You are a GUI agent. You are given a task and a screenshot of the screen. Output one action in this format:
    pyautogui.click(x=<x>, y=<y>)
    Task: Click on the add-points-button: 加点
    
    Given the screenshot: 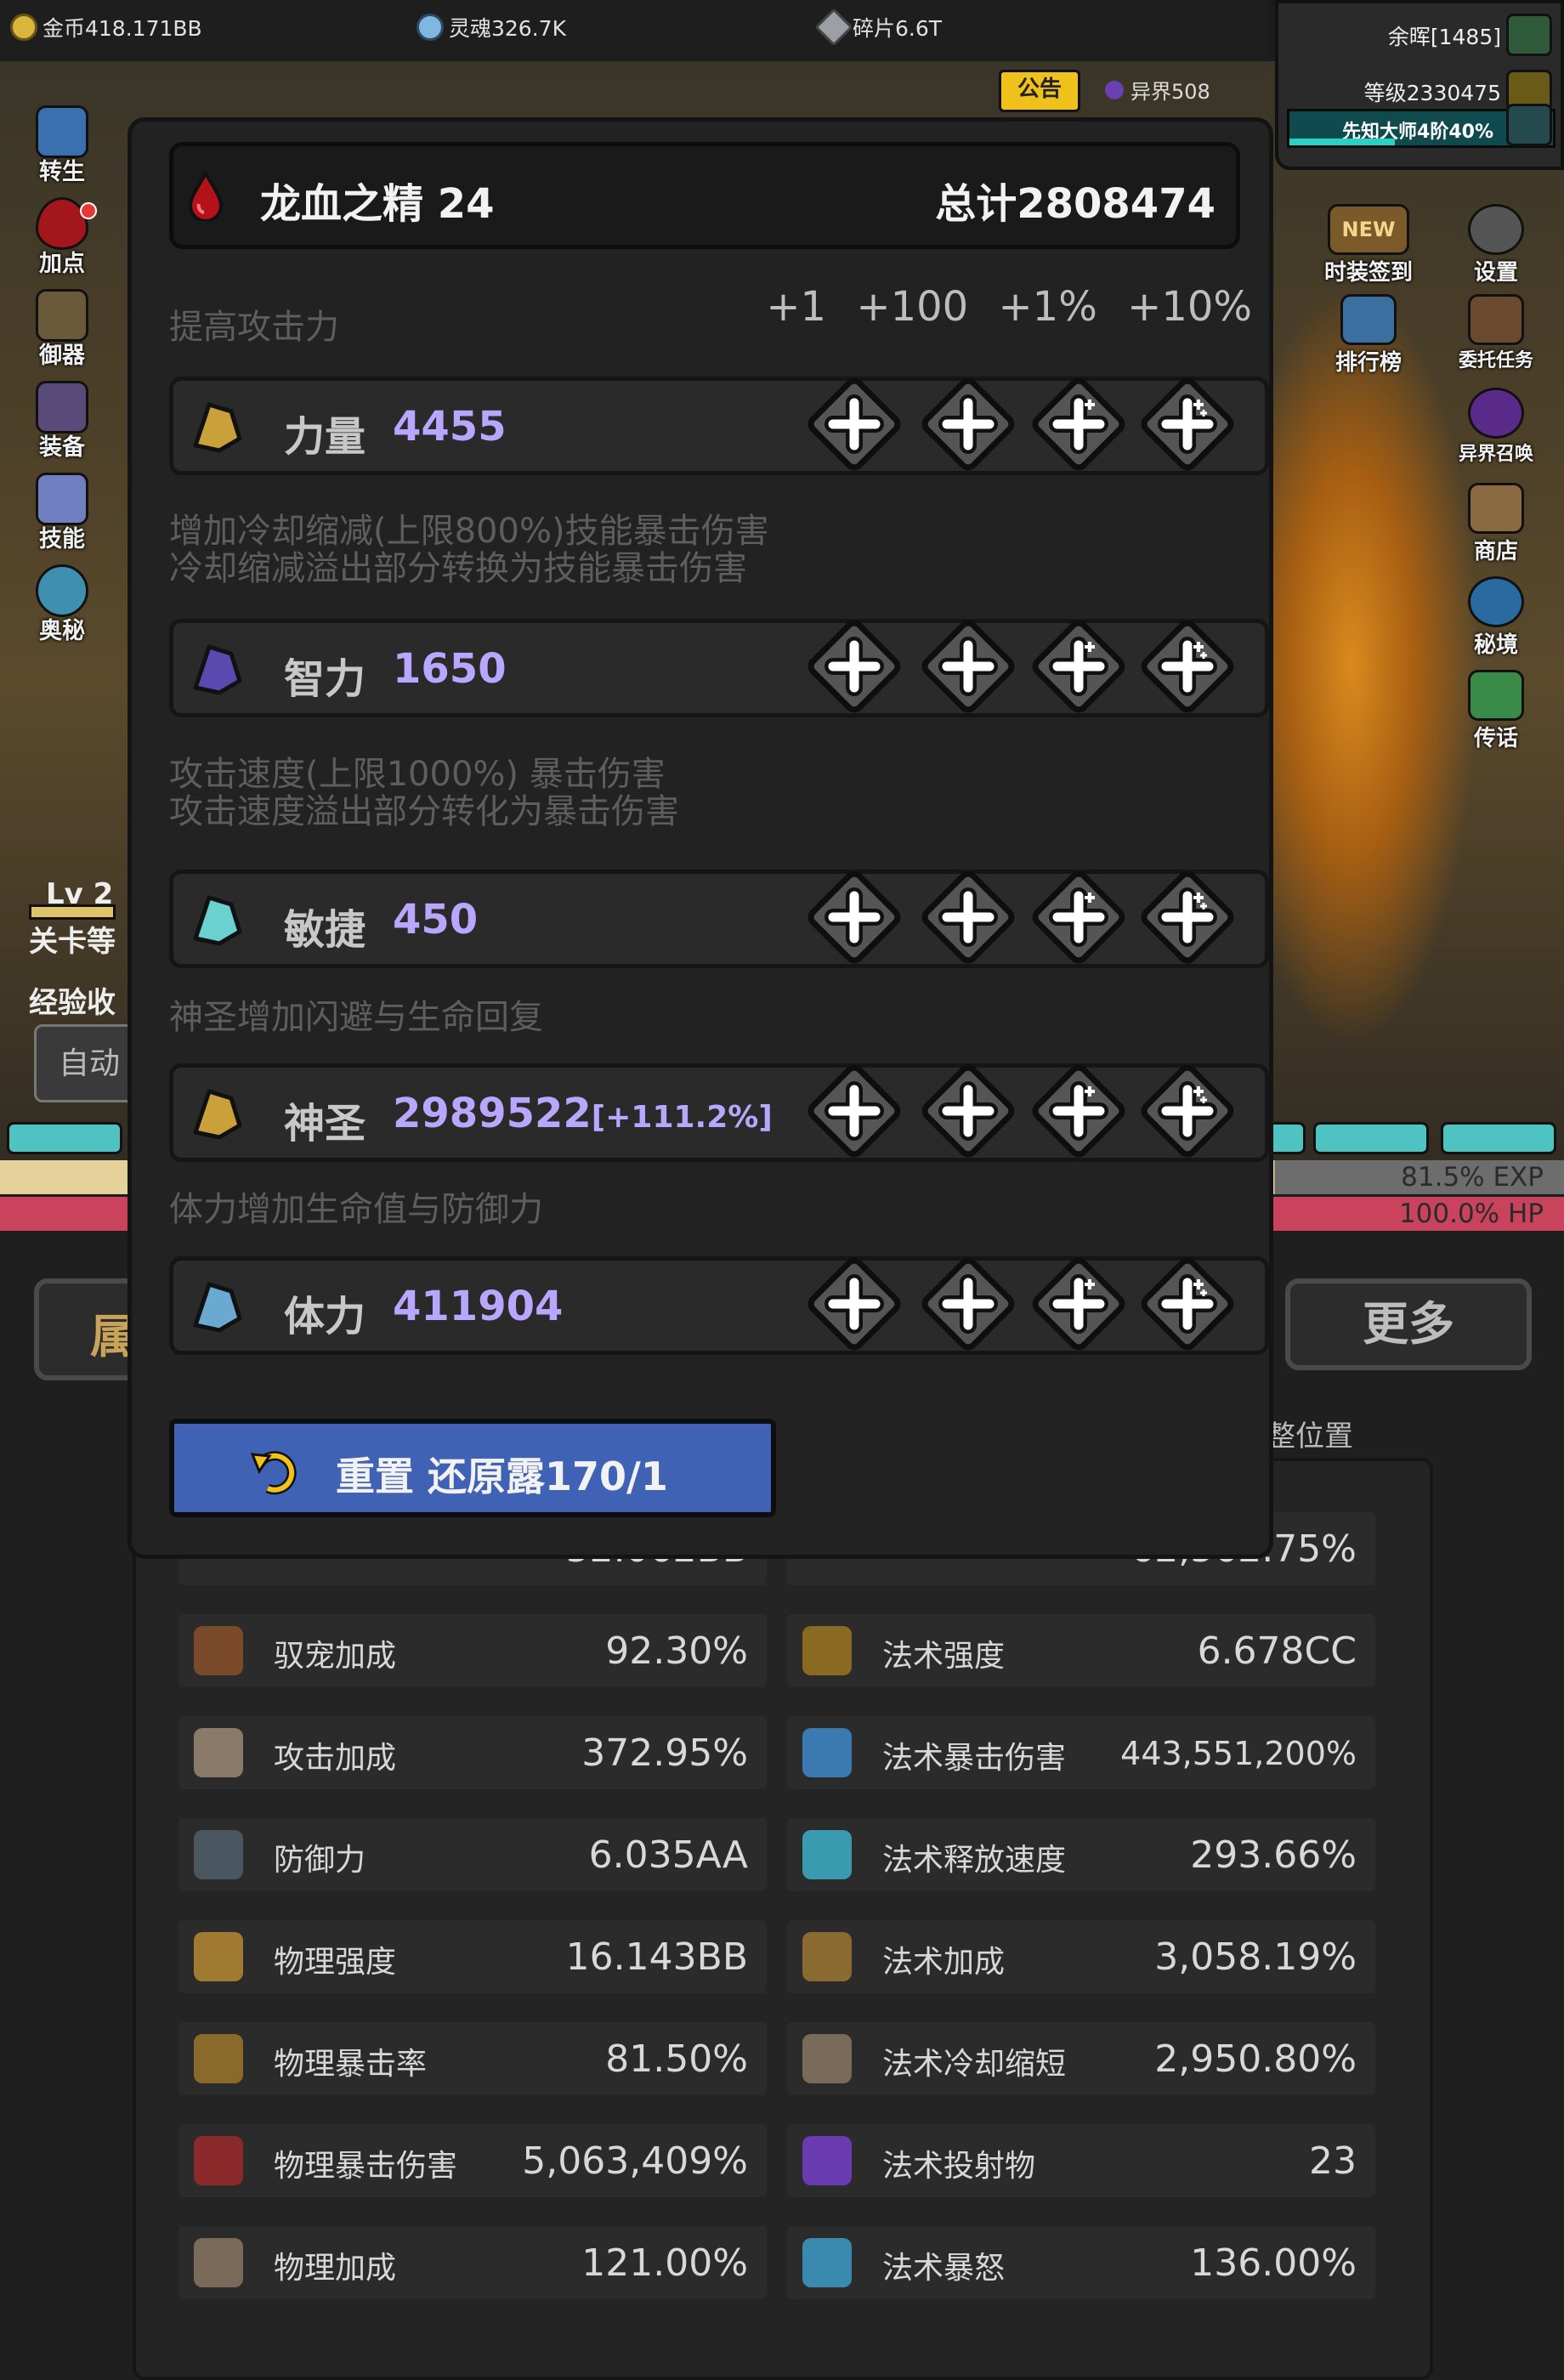 What is the action you would take?
    pyautogui.click(x=62, y=241)
    